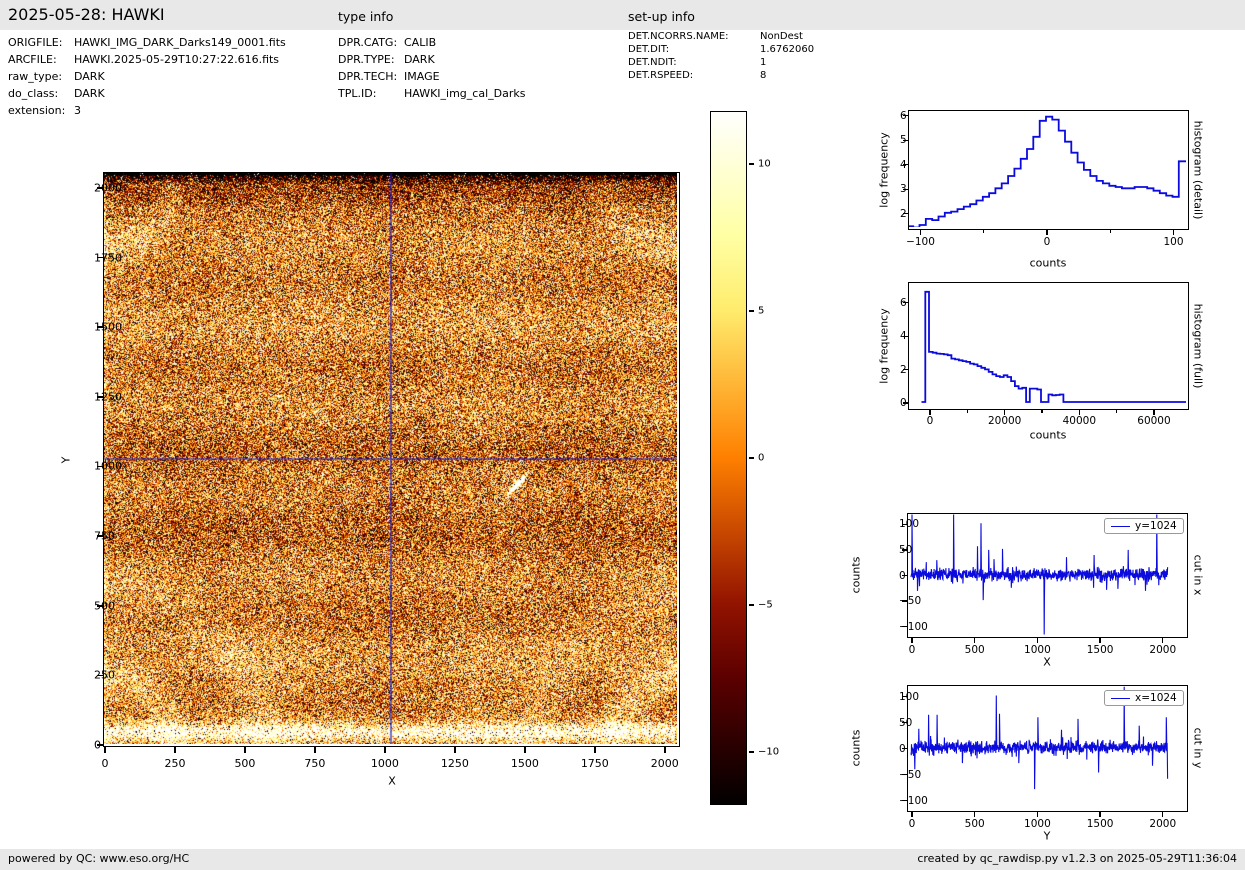  I want to click on meta-row: DET.NDIT: 1, so click(721, 62).